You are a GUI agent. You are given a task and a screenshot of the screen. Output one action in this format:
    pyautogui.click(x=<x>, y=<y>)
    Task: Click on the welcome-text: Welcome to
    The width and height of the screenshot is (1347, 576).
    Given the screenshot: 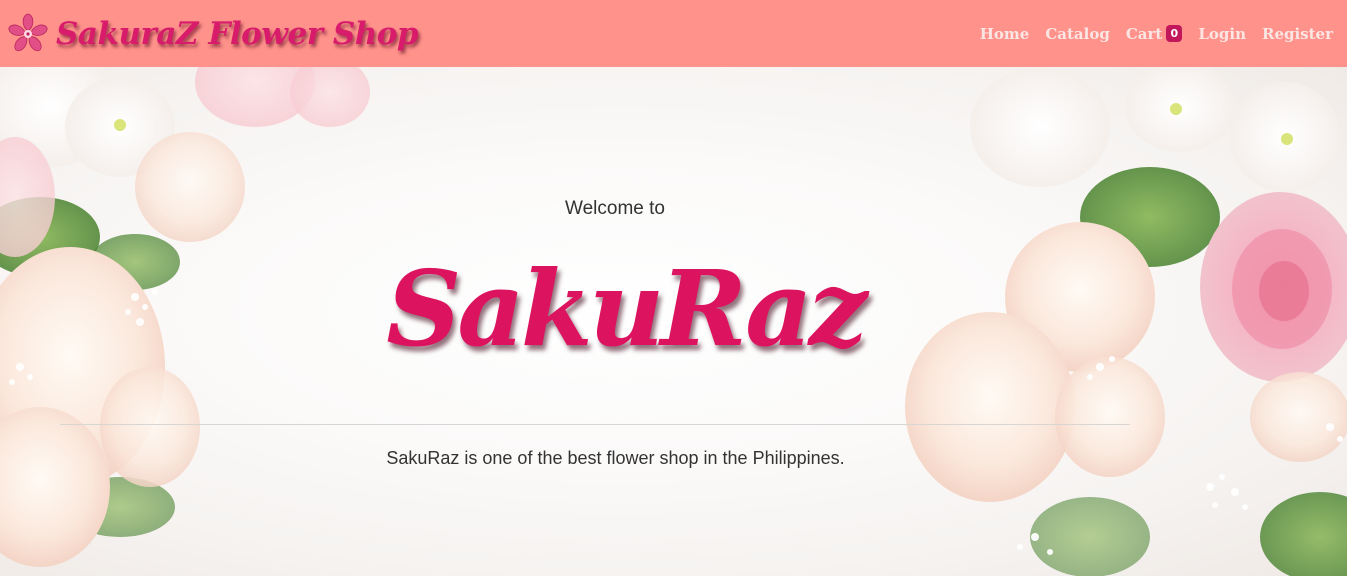 What is the action you would take?
    pyautogui.click(x=615, y=208)
    